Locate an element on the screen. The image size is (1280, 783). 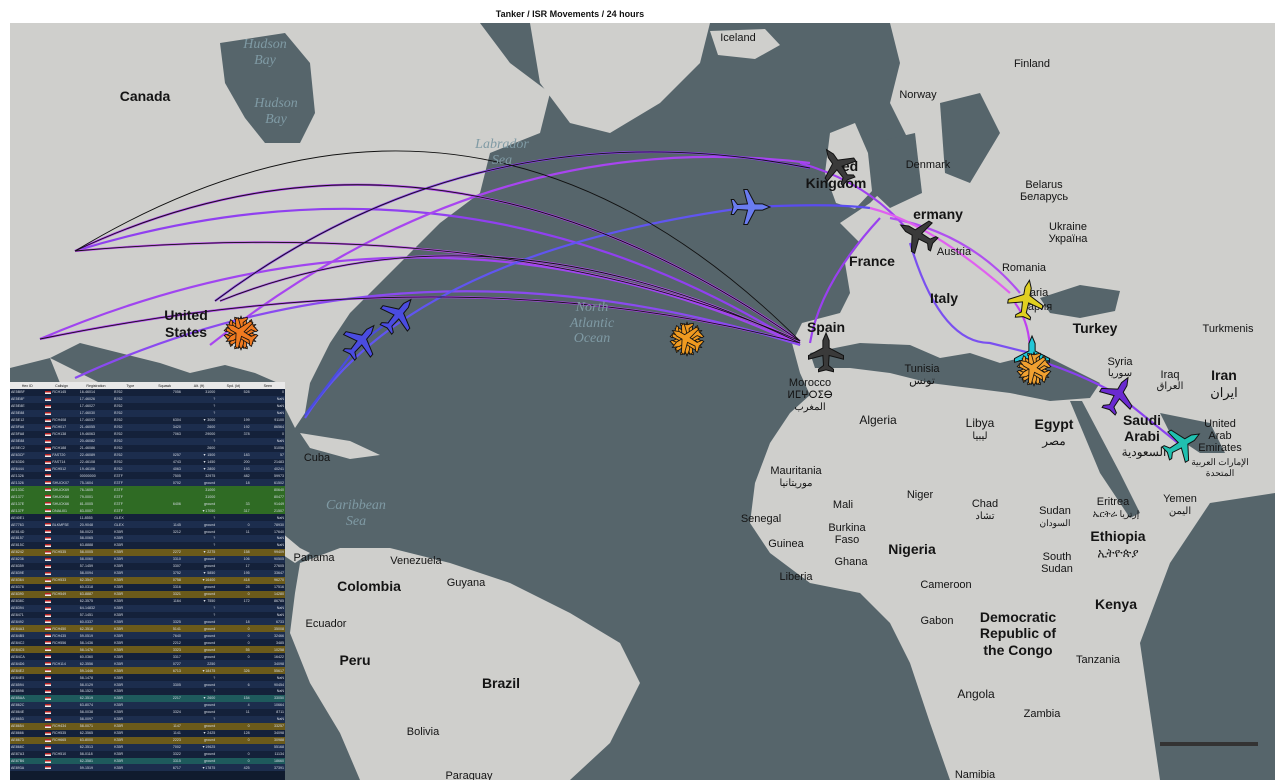
table-row: AE40E1 11-8555 GLEX? NaN is located at coordinates (147, 518).